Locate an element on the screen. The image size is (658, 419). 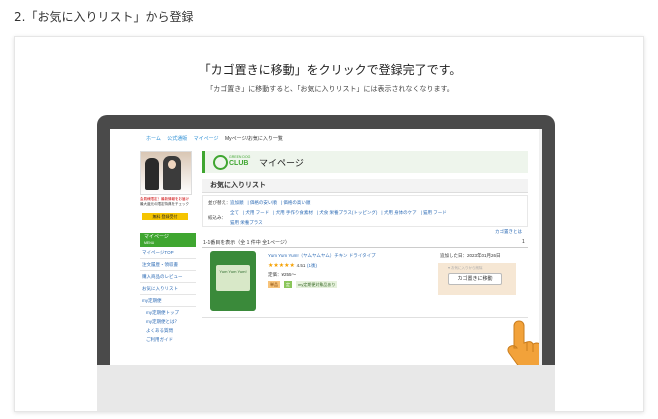
instruction-headline: 「カゴ置きに移動」をクリックで登録完了です。 is located at coordinates (330, 70).